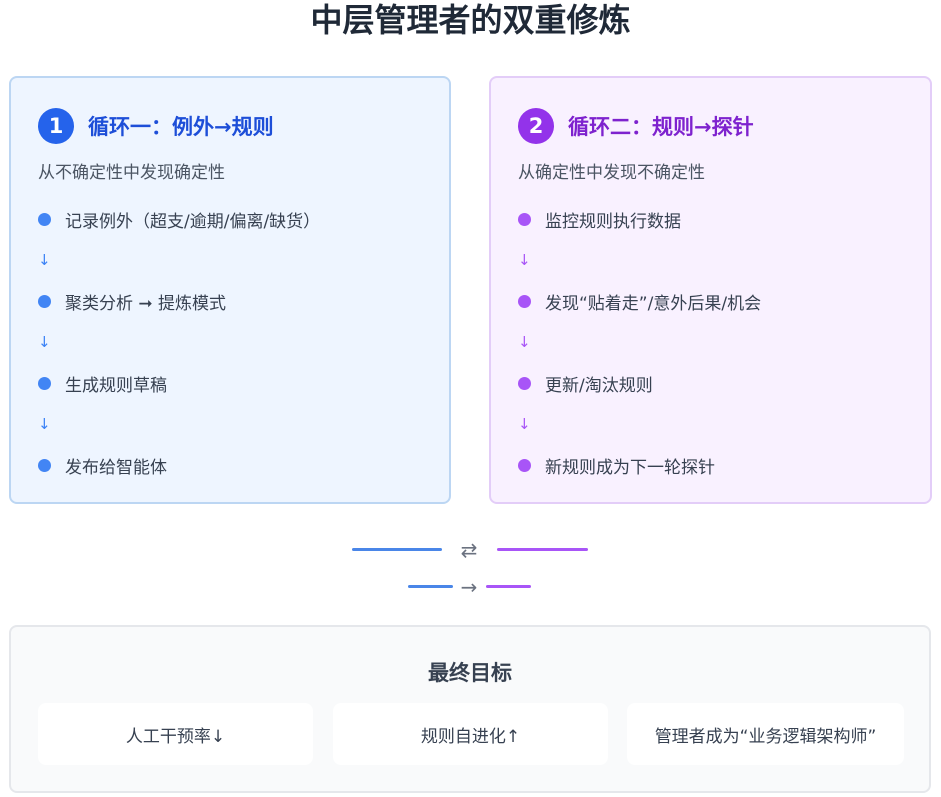  What do you see at coordinates (116, 467) in the screenshot?
I see `step-label: 发布给智能体` at bounding box center [116, 467].